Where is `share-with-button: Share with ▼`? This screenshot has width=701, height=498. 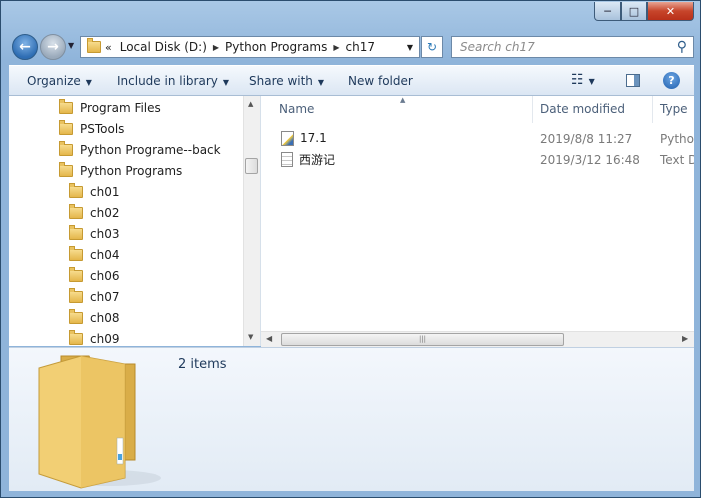 share-with-button: Share with ▼ is located at coordinates (286, 81).